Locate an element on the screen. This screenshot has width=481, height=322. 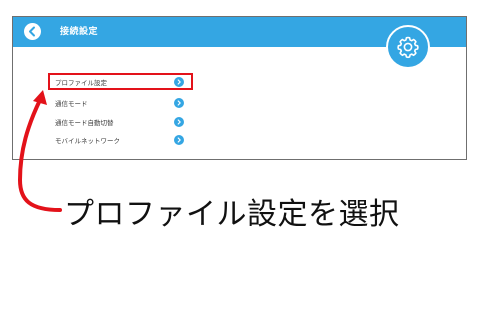
callout-arrow-icon is located at coordinates (39, 151).